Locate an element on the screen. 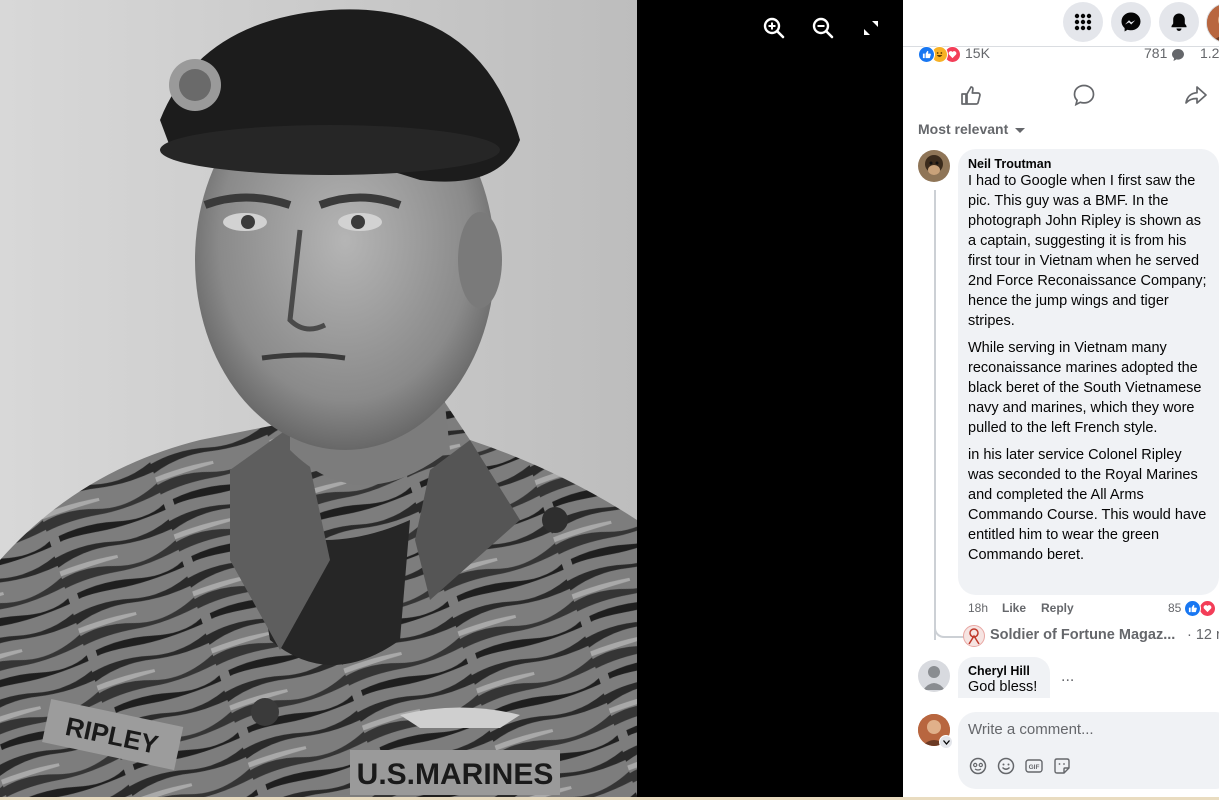 Image resolution: width=1219 pixels, height=800 pixels. reply-count: · 12 re is located at coordinates (1203, 635).